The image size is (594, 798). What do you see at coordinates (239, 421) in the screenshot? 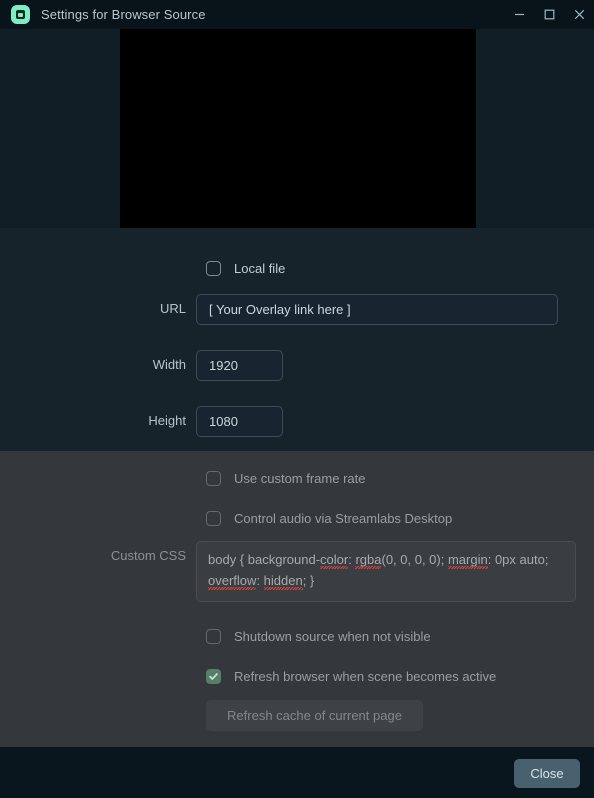
I see `height-input: 1080` at bounding box center [239, 421].